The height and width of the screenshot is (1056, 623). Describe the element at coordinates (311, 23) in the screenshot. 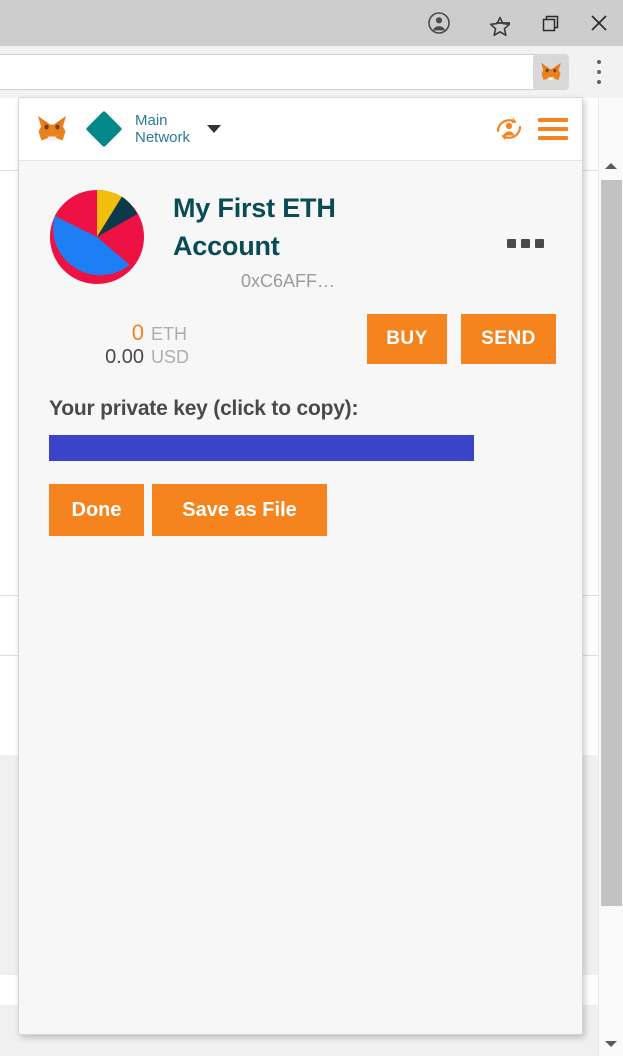

I see `browser-title-bar` at that location.